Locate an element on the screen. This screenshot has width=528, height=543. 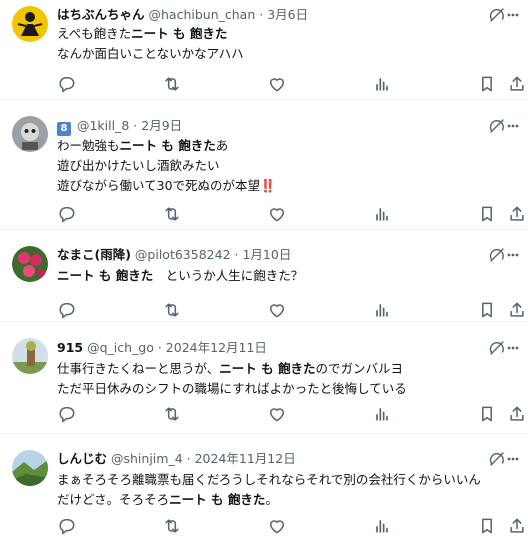
tweet-line: 遊び出かけたいし酒飲みたい is located at coordinates (138, 165).